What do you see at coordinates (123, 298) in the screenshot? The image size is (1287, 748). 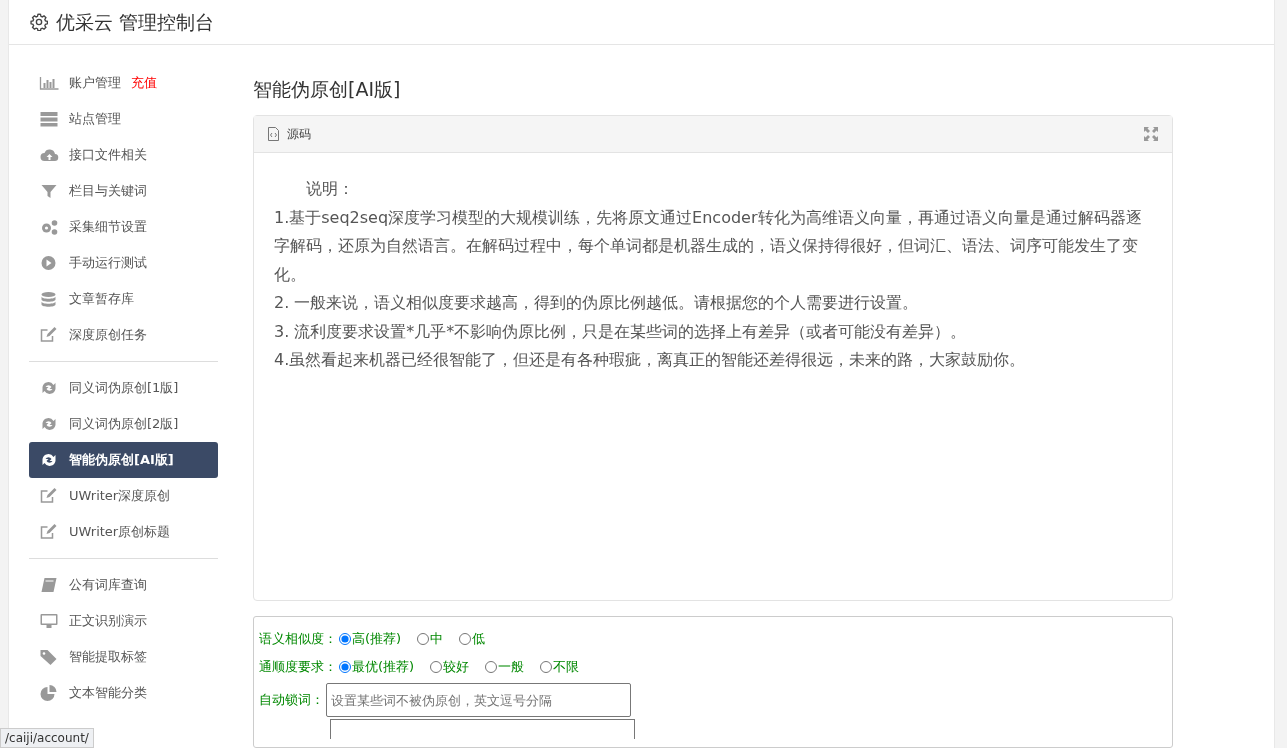 I see `sidebar-item: 文章暂存库` at bounding box center [123, 298].